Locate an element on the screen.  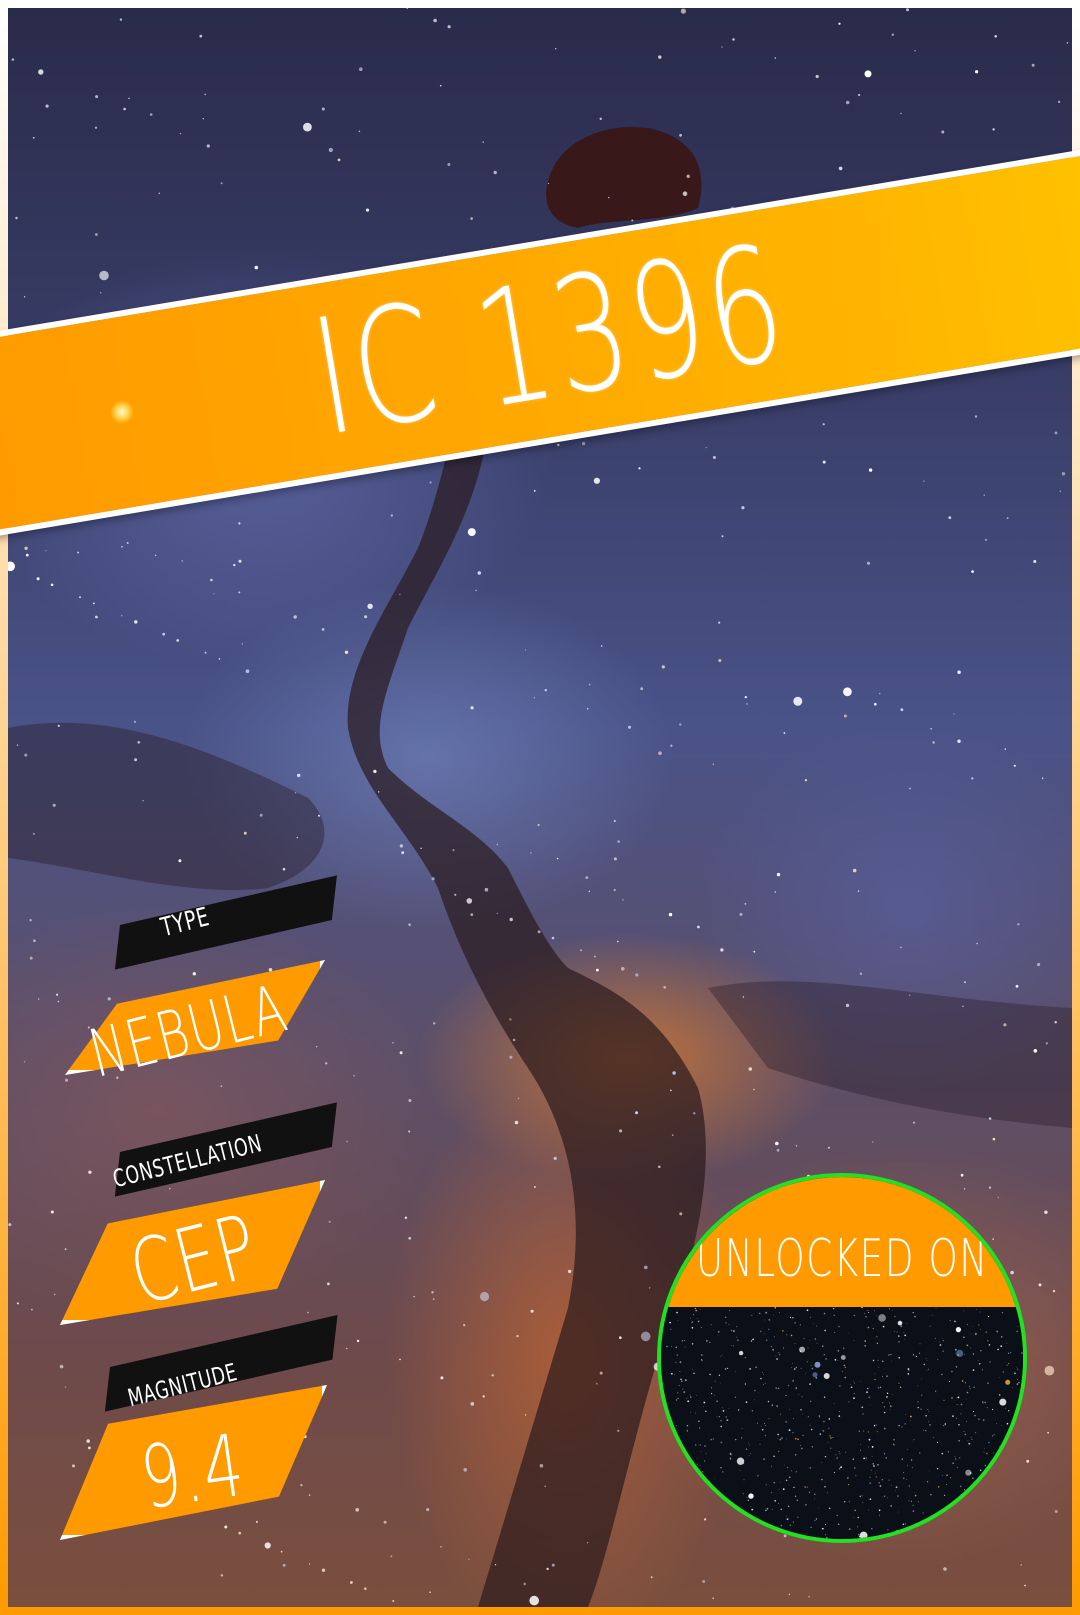
dust-pillar is located at coordinates (624, 177).